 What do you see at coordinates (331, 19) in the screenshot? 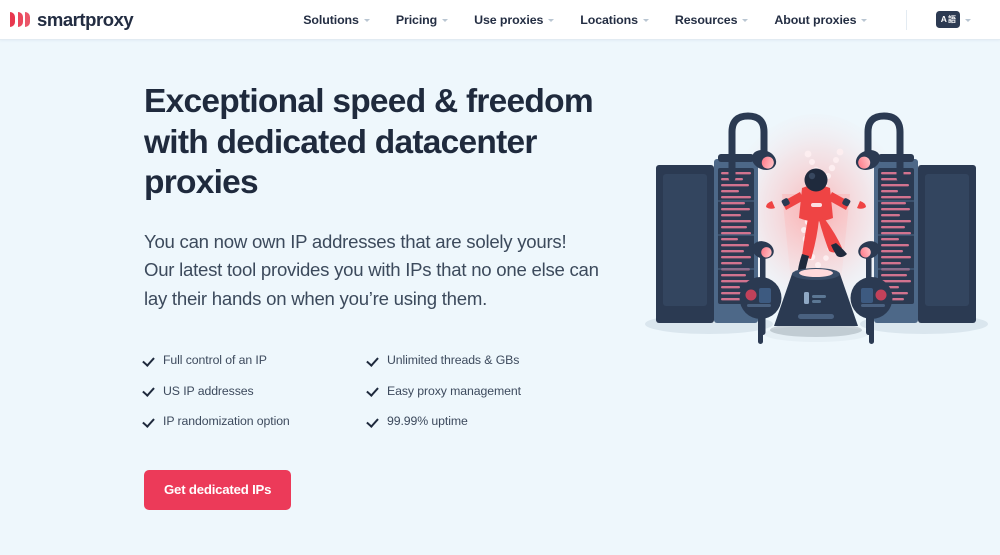
I see `nav-item-label: Solutions` at bounding box center [331, 19].